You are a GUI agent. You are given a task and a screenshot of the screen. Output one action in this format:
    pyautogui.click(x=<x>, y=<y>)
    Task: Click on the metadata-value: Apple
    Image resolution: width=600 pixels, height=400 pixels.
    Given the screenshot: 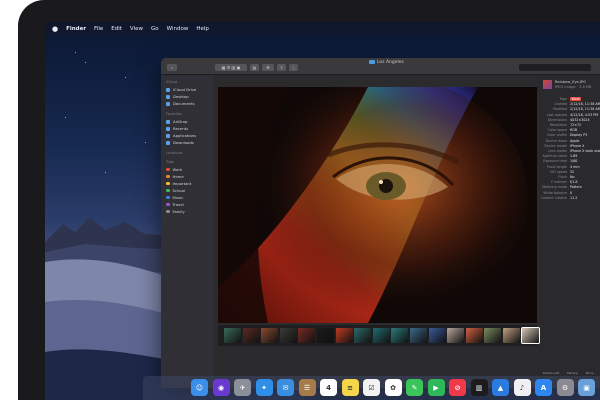 What is the action you would take?
    pyautogui.click(x=575, y=140)
    